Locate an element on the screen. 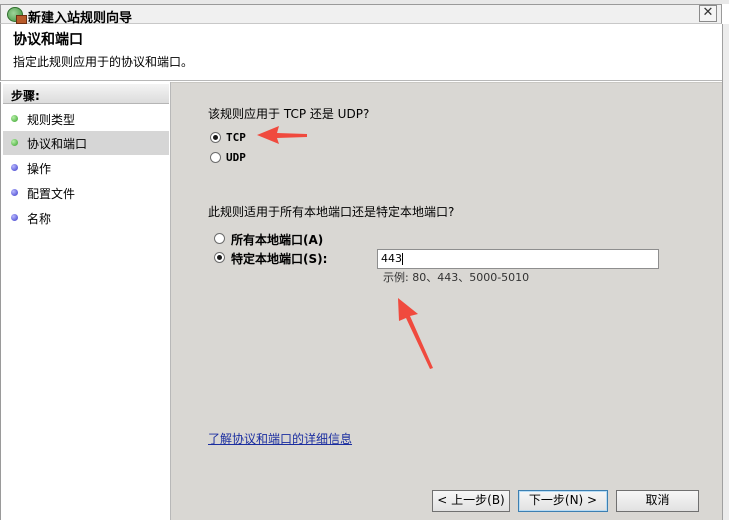 The height and width of the screenshot is (520, 729). step-label: 操作 is located at coordinates (39, 169).